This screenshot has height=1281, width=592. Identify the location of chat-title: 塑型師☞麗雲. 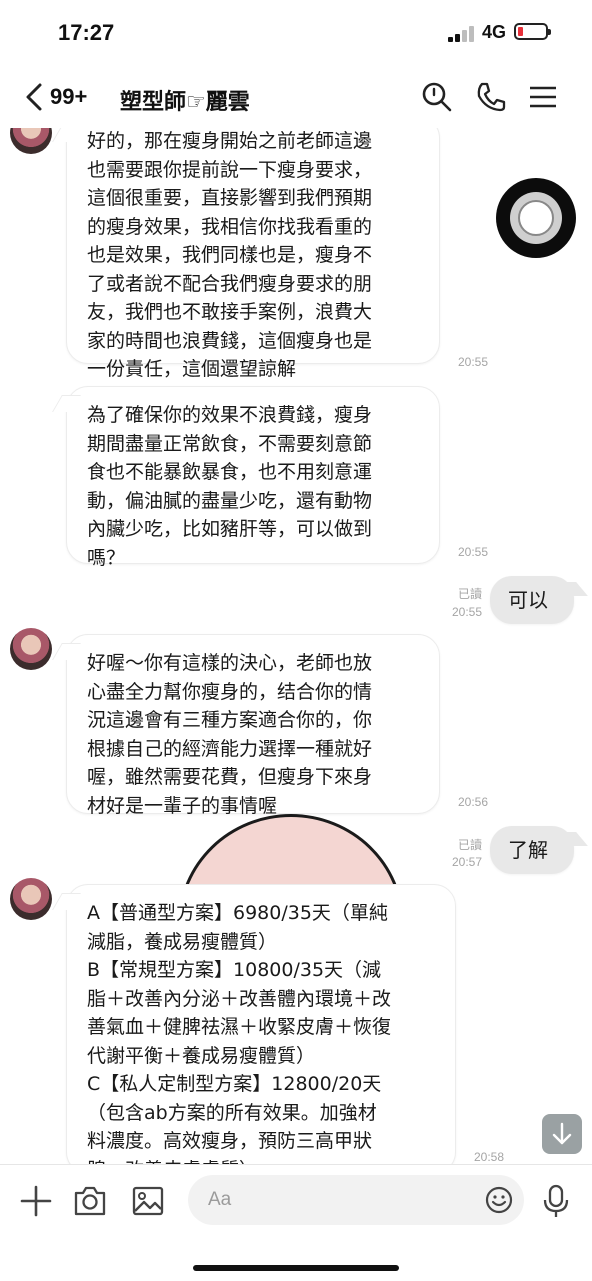
(185, 102).